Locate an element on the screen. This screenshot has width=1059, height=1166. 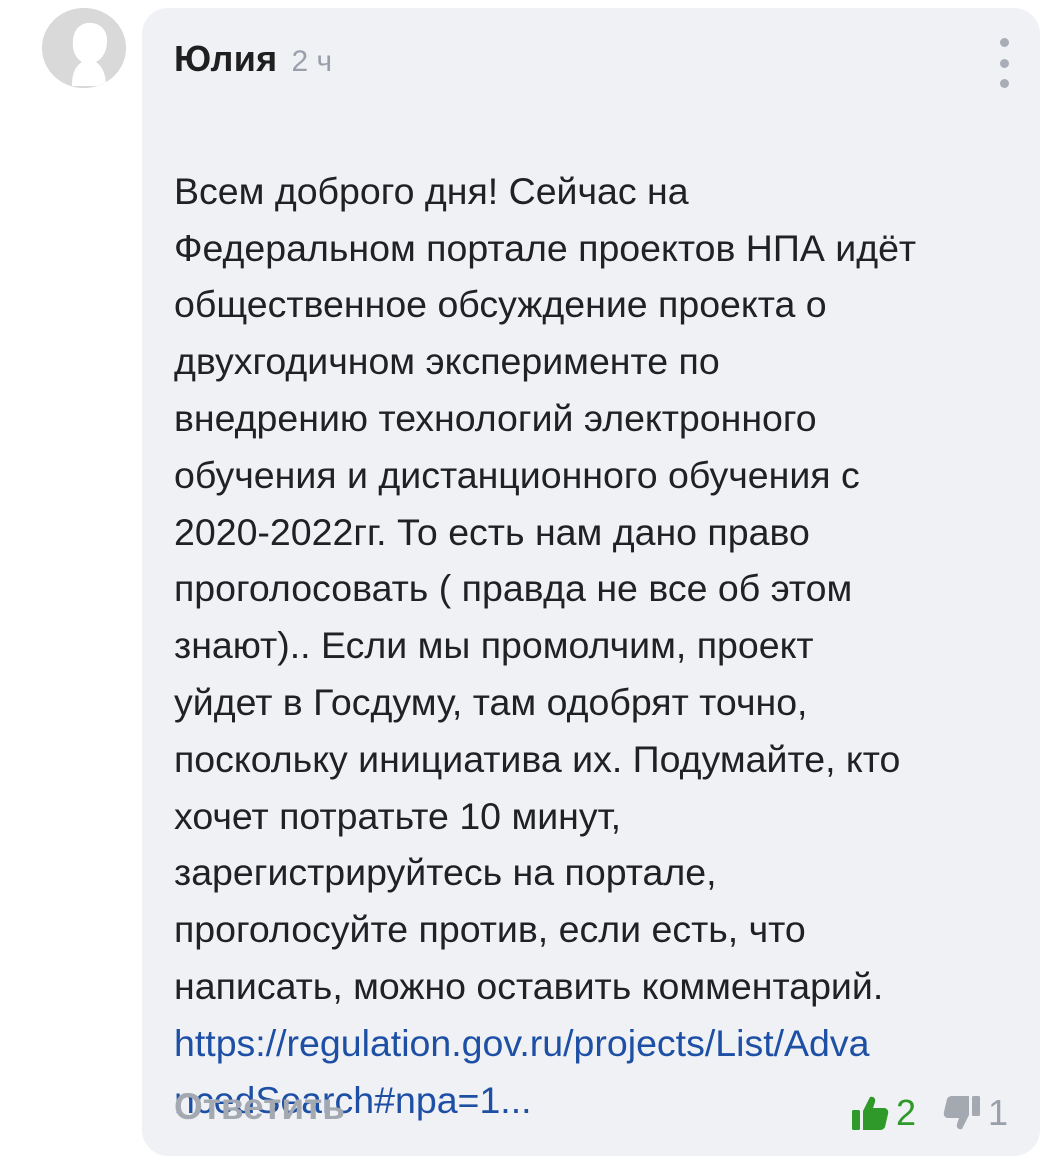
comment-header: Юлия 2 ч is located at coordinates (253, 60).